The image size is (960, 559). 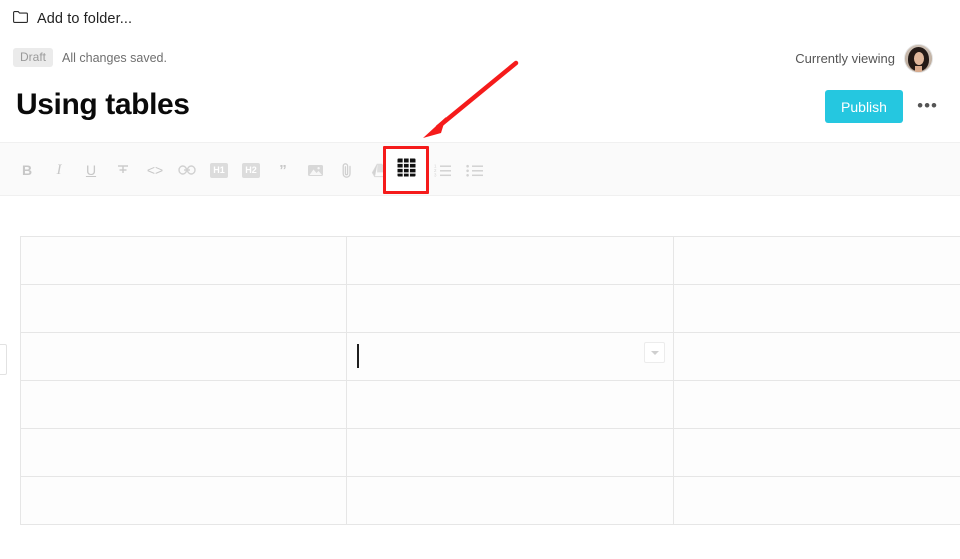 I want to click on more-options-button: •••, so click(x=927, y=105).